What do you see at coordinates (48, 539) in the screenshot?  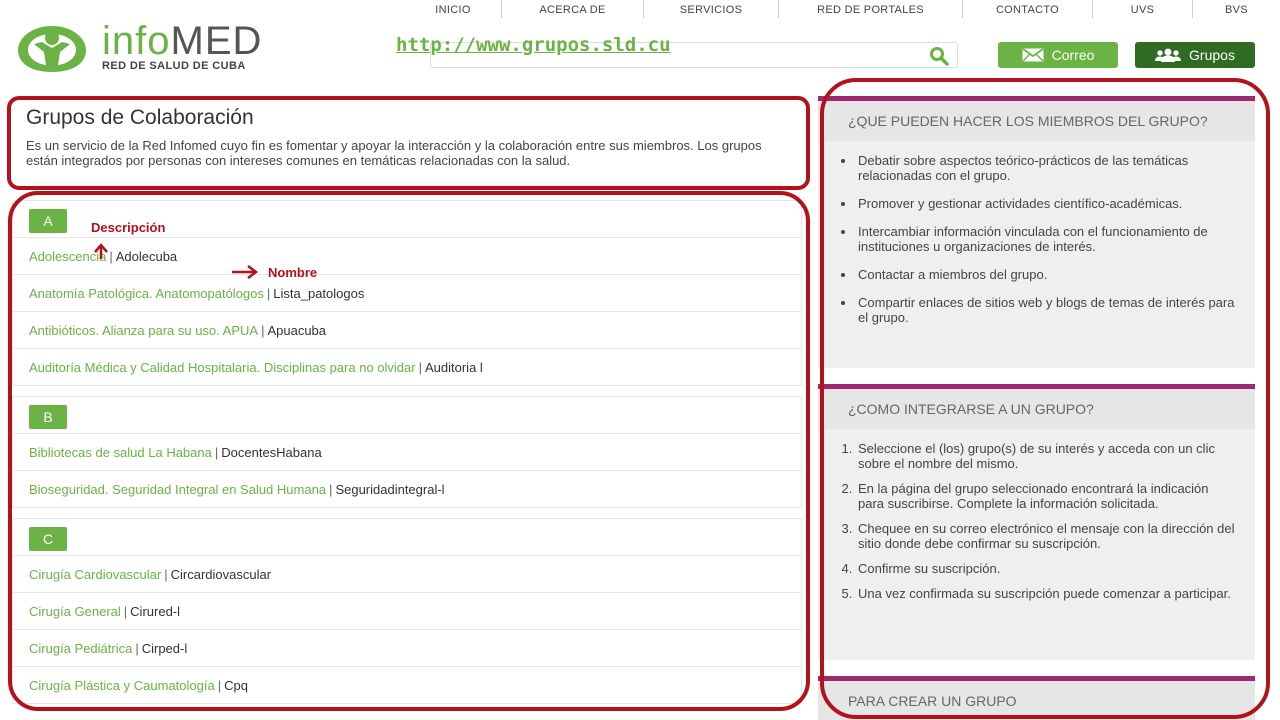 I see `letter-badge: C` at bounding box center [48, 539].